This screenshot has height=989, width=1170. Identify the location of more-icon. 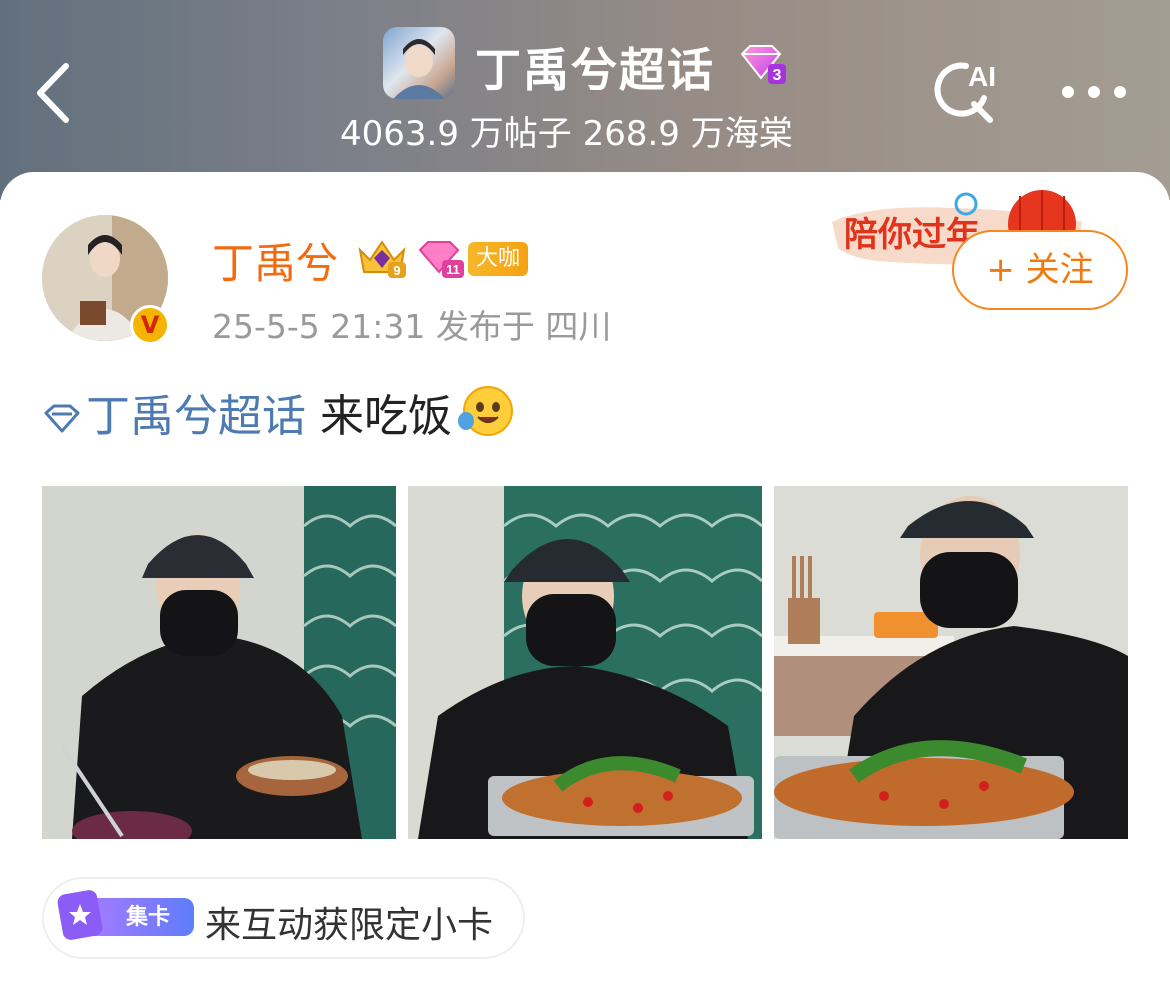
(1094, 92).